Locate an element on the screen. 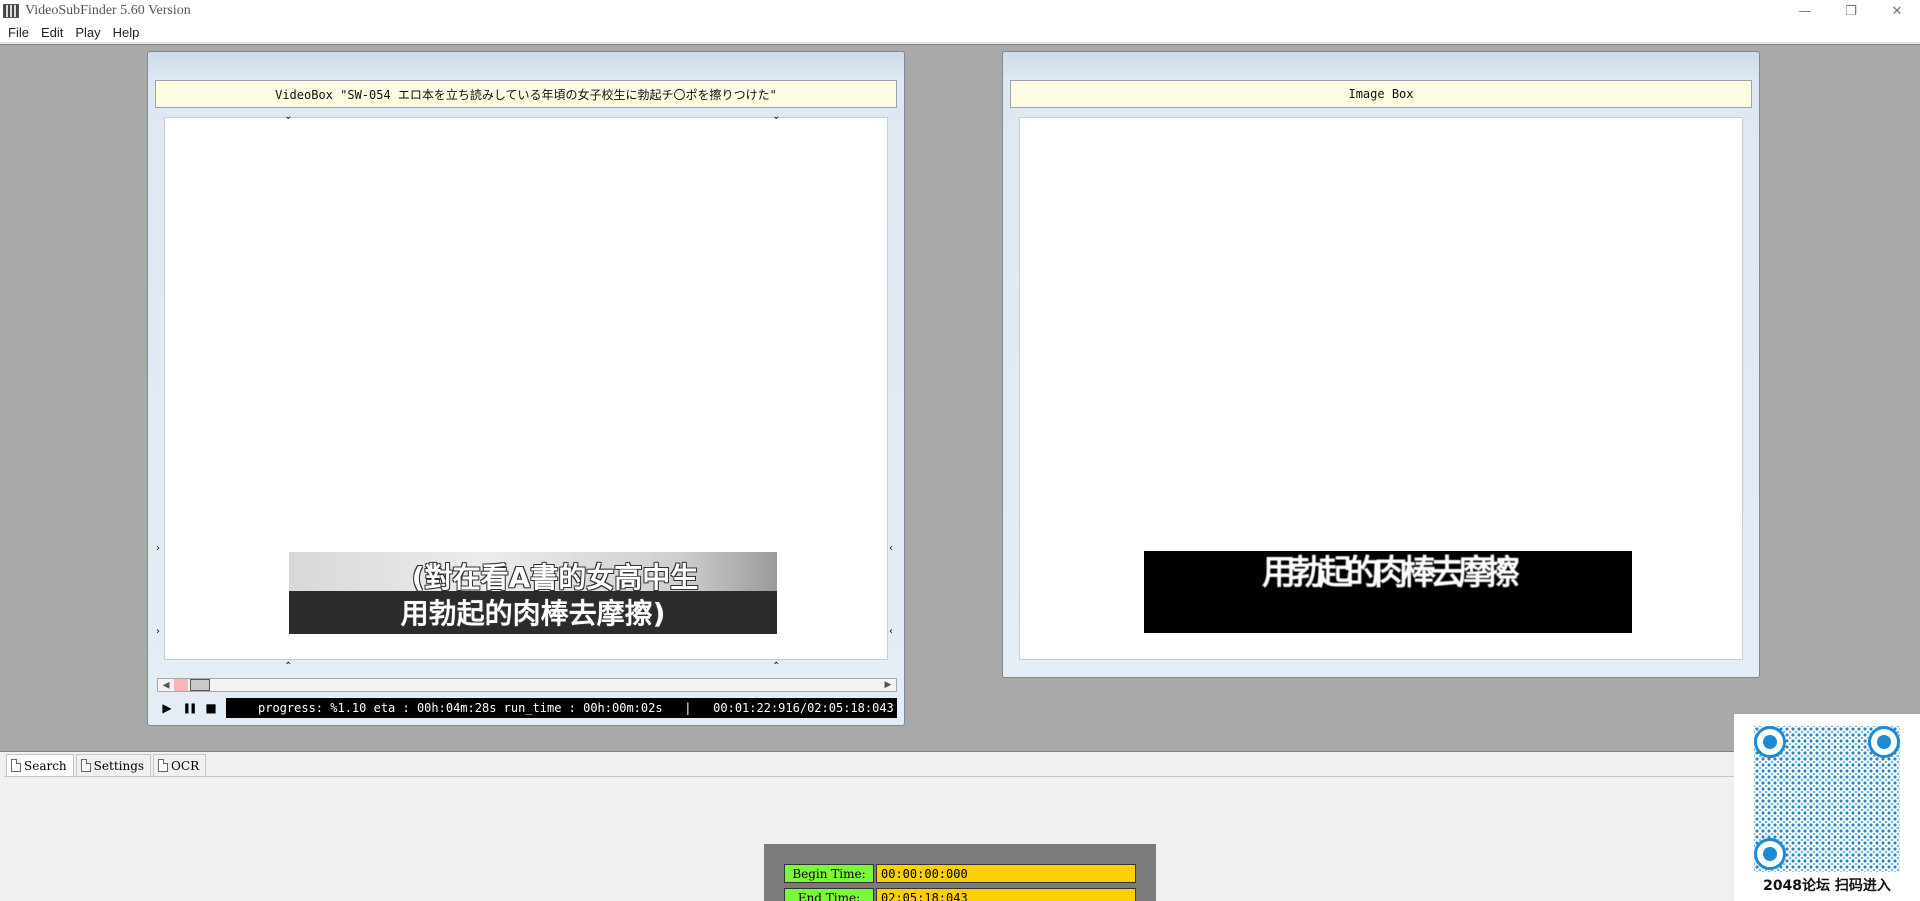 This screenshot has width=1920, height=901. stop-button: ■ is located at coordinates (211, 708).